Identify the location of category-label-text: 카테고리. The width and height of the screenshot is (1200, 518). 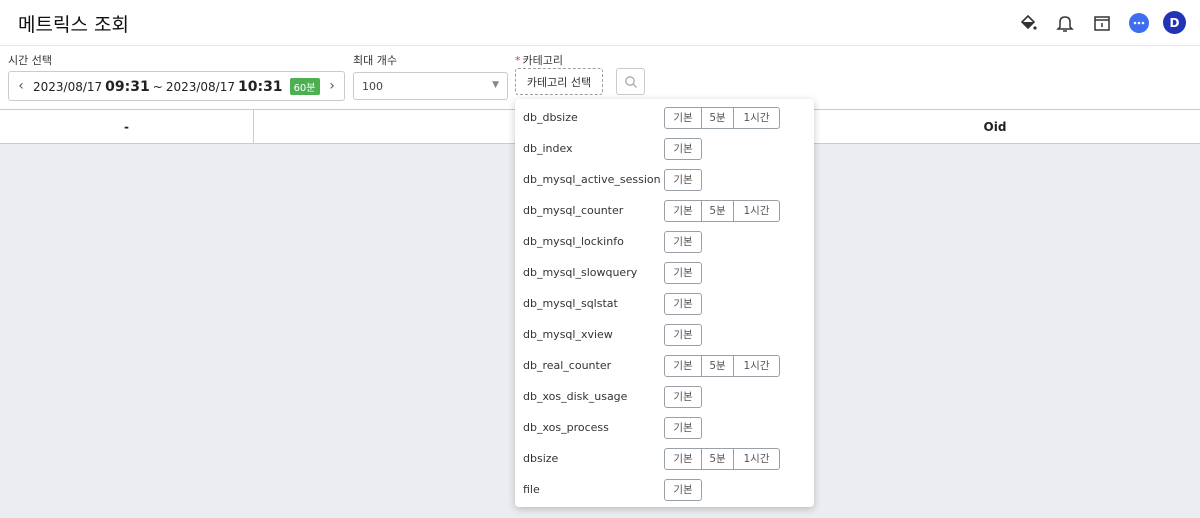
(542, 60).